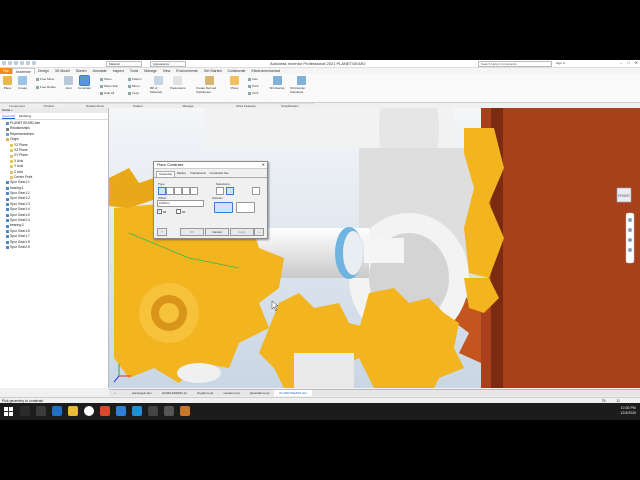  What do you see at coordinates (8, 411) in the screenshot?
I see `windows-start-icon` at bounding box center [8, 411].